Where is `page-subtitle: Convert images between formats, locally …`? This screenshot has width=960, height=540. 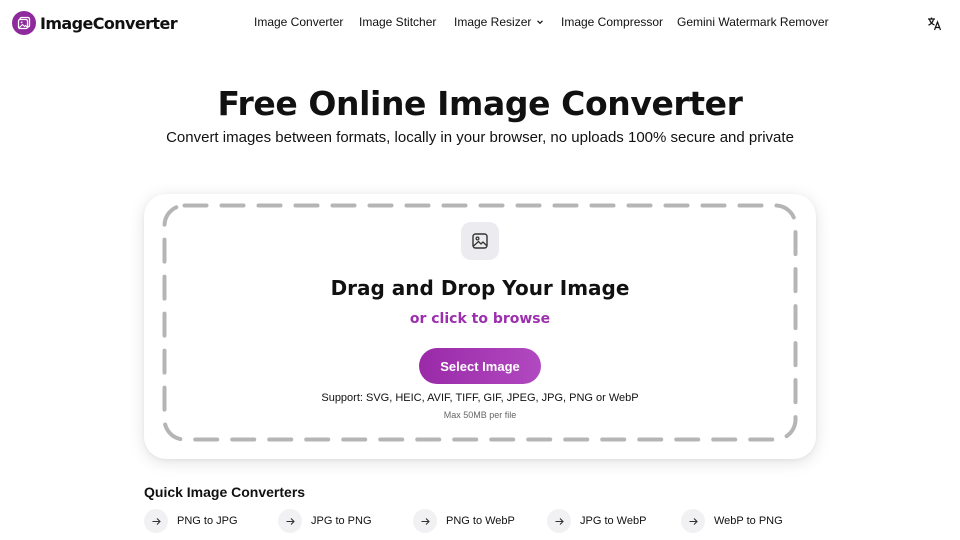
page-subtitle: Convert images between formats, locally … is located at coordinates (480, 137).